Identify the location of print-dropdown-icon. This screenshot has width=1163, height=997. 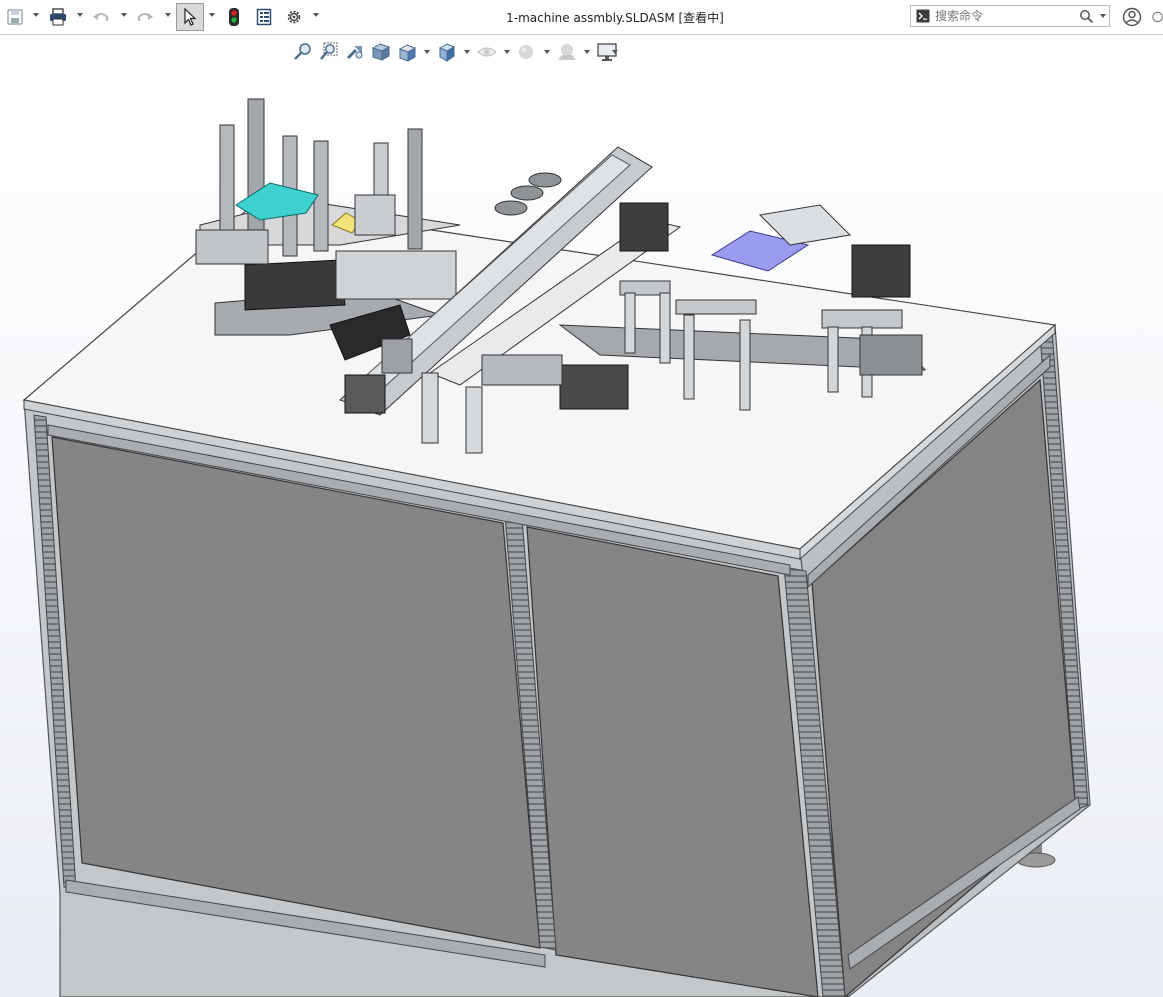
(80, 15).